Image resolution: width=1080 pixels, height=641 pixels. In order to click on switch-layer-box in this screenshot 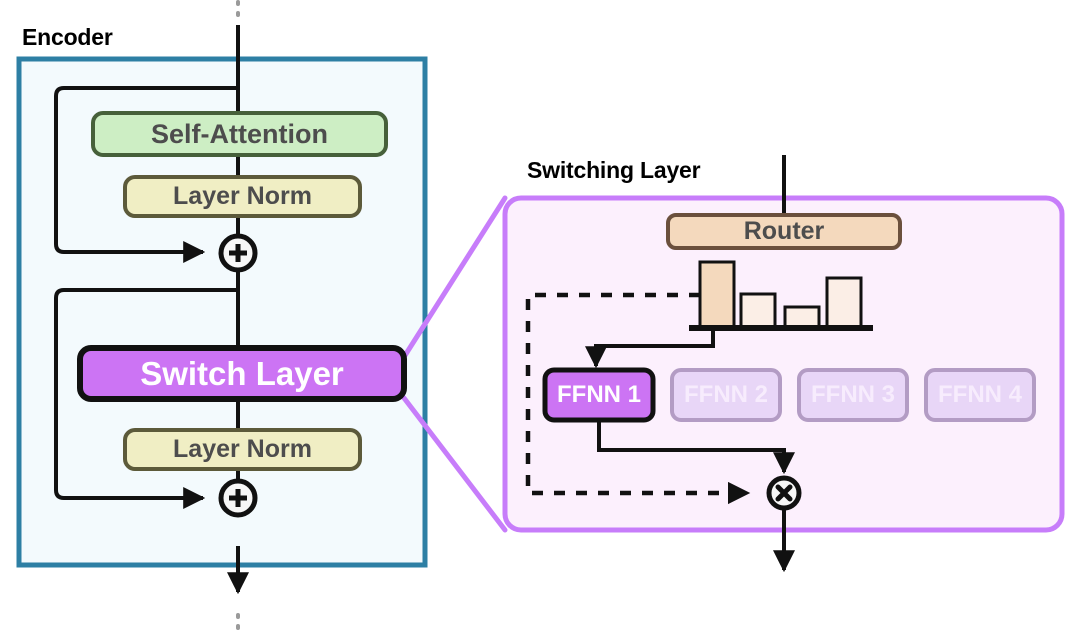, I will do `click(242, 373)`.